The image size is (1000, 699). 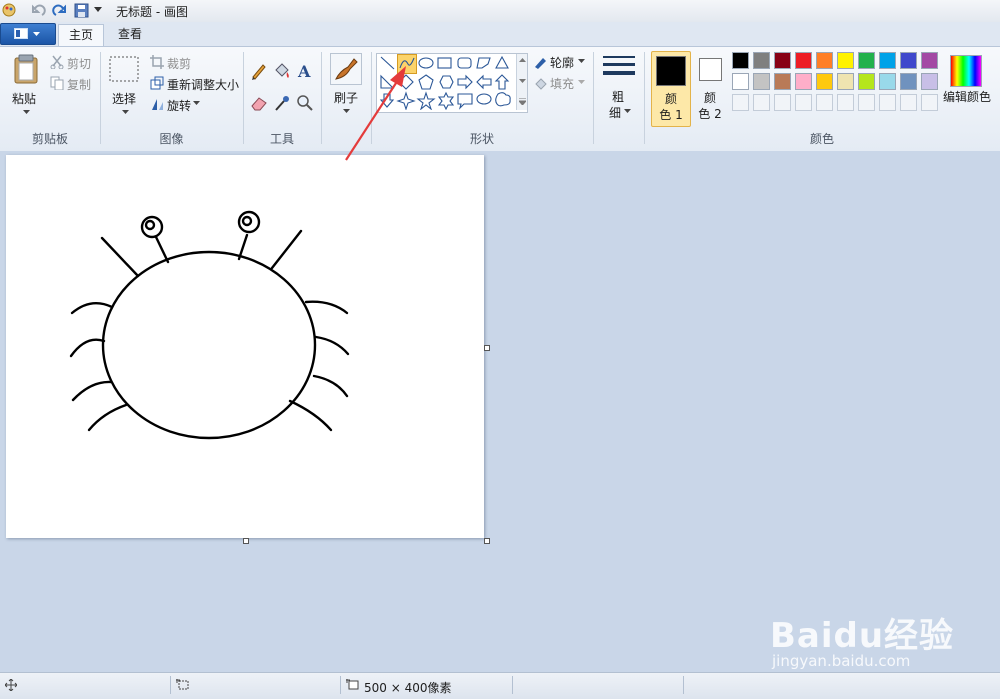 What do you see at coordinates (502, 82) in the screenshot?
I see `up-arrow-shape-icon` at bounding box center [502, 82].